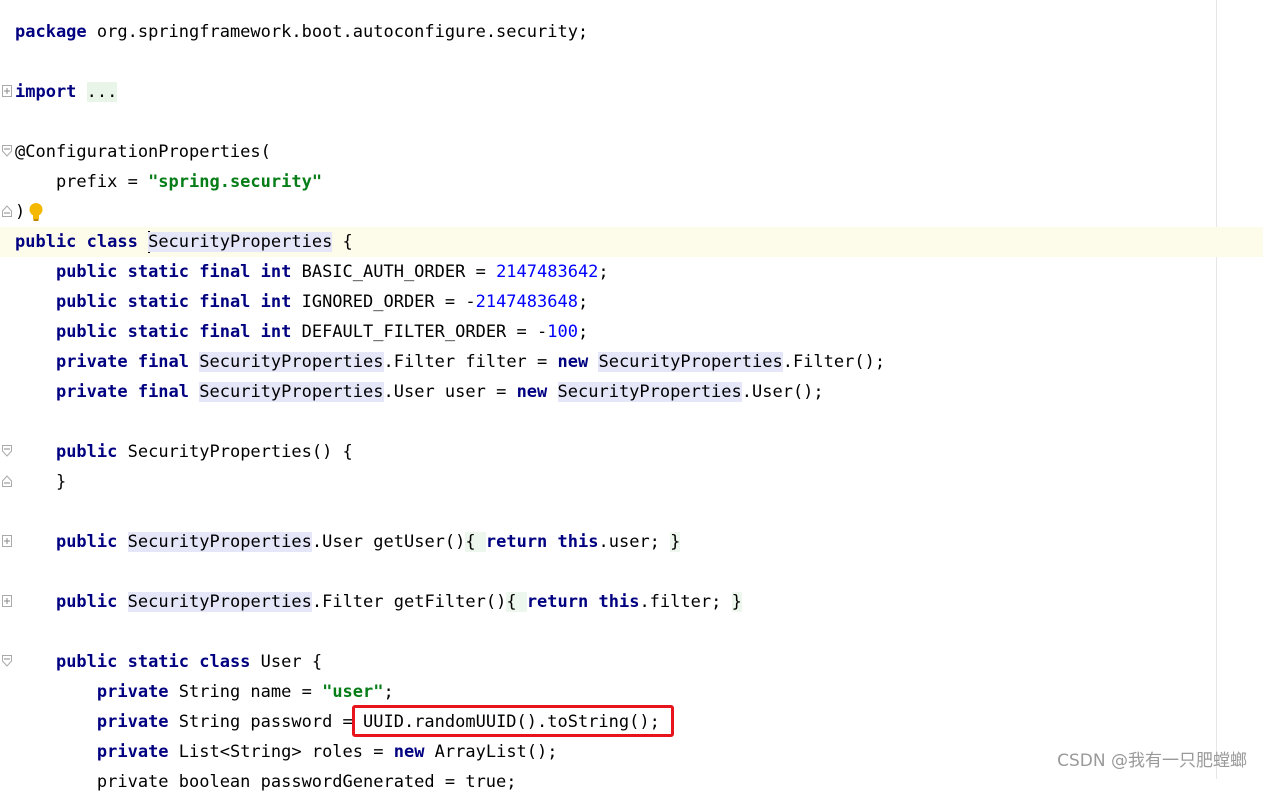 This screenshot has width=1263, height=797. What do you see at coordinates (631, 662) in the screenshot?
I see `code-line-22: public static class User {` at bounding box center [631, 662].